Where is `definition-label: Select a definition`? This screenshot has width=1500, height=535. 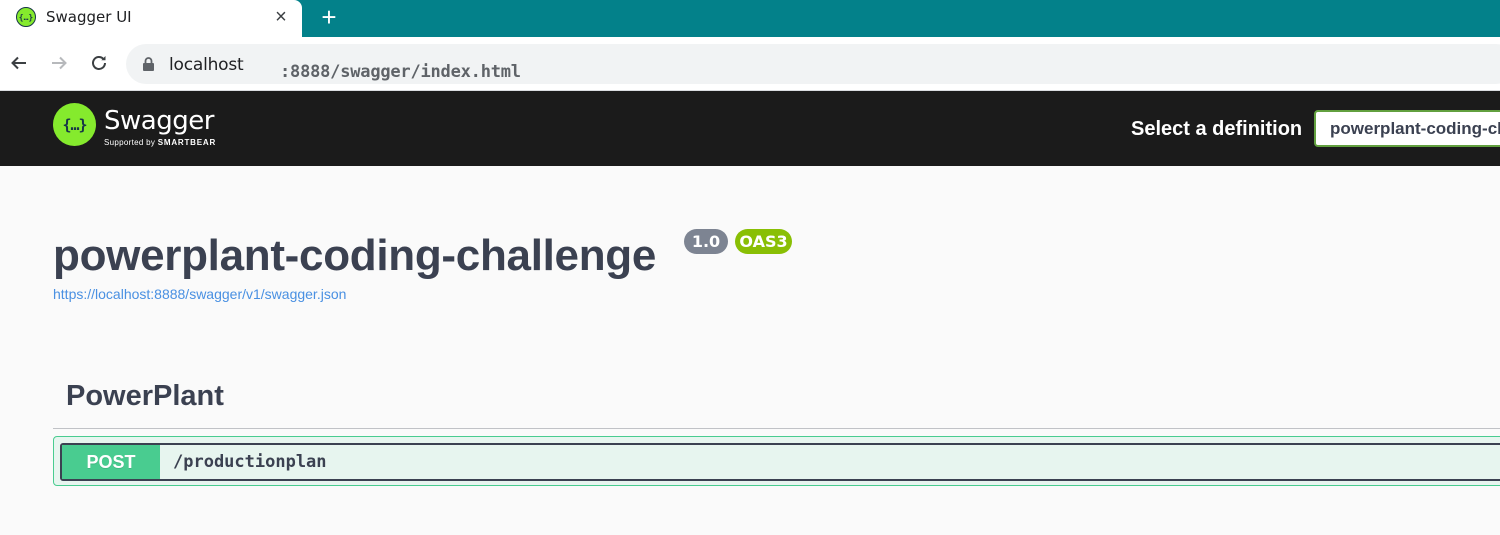
definition-label: Select a definition is located at coordinates (1217, 129).